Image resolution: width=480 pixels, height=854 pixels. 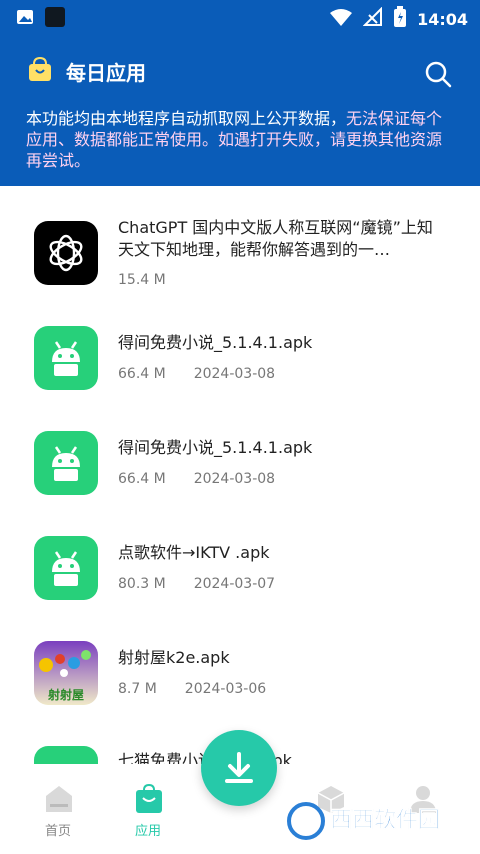 I want to click on notice-normal: 本功能均由本地程序自动抓取网上公开数据，, so click(x=186, y=118).